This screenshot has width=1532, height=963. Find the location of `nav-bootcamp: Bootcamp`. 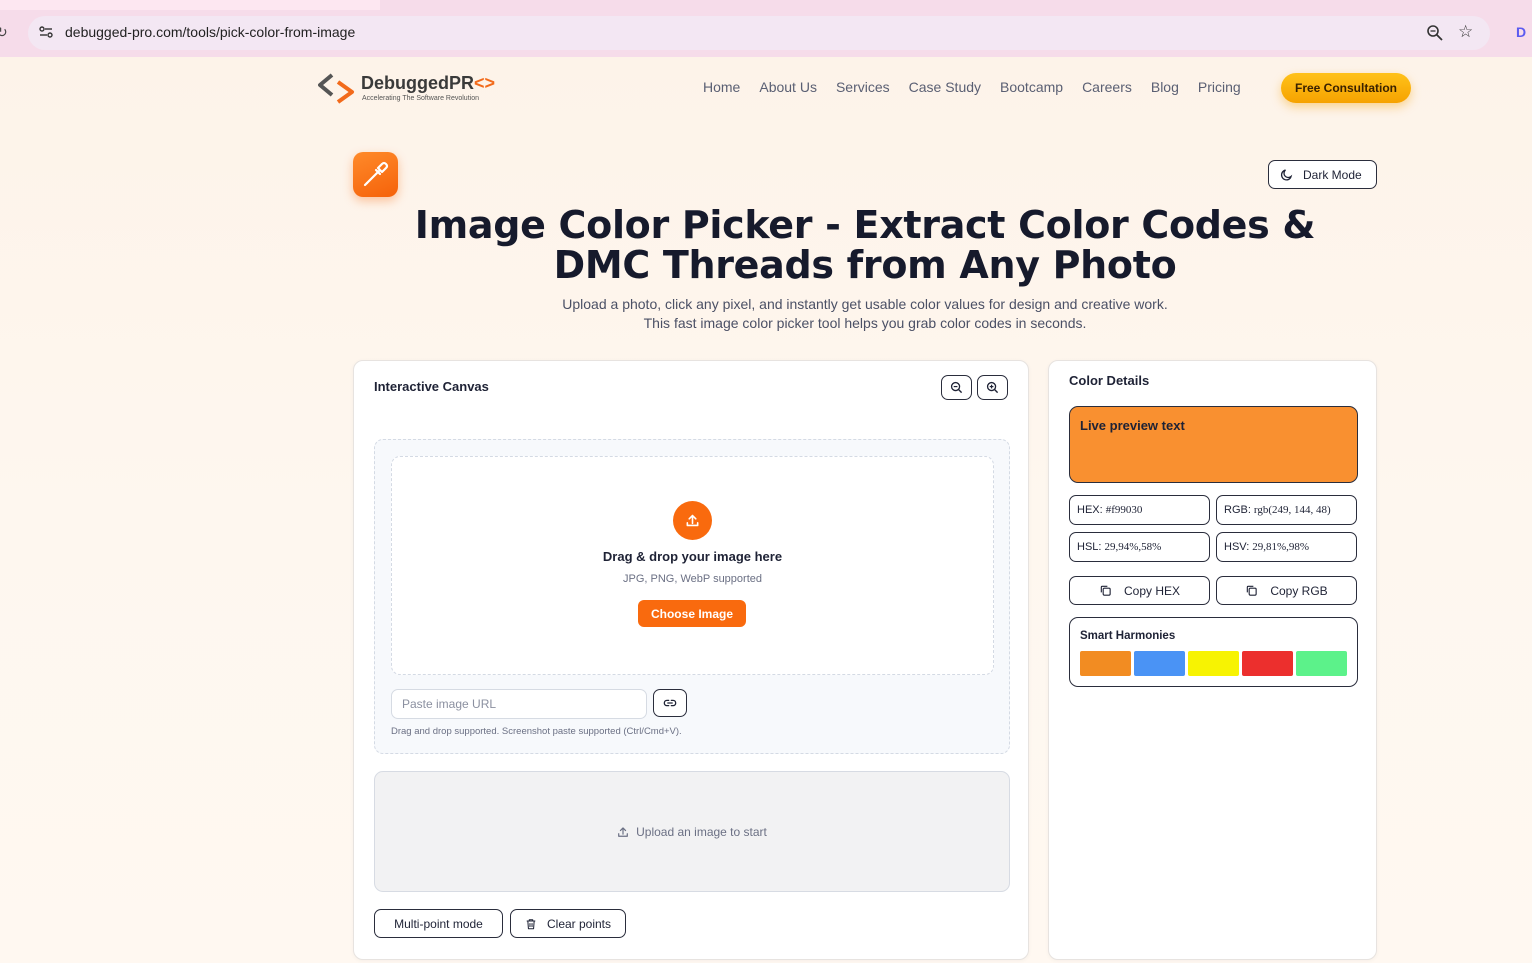

nav-bootcamp: Bootcamp is located at coordinates (1031, 87).